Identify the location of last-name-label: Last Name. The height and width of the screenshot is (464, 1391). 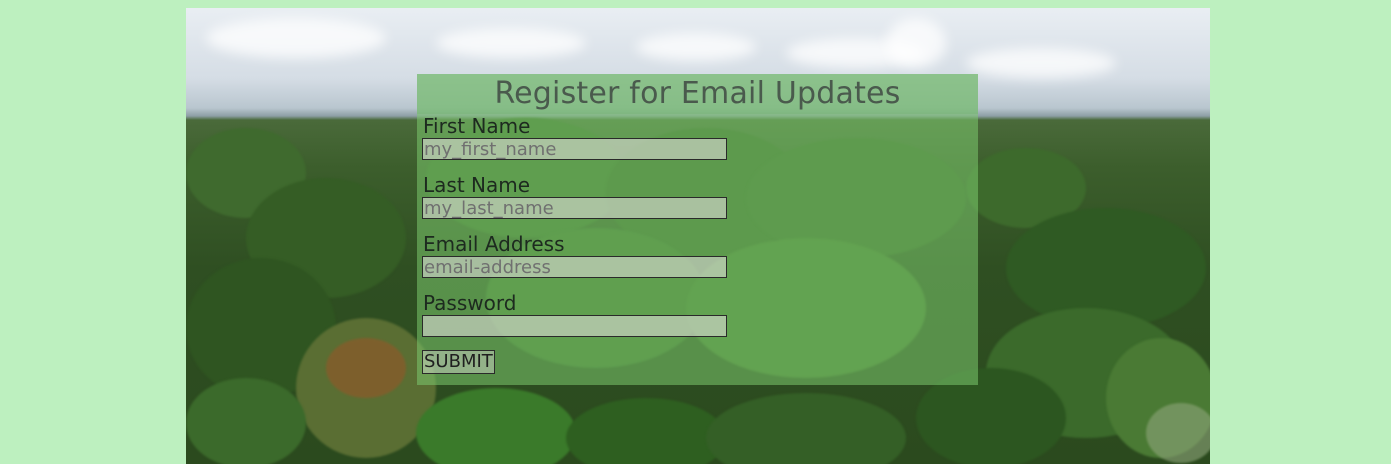
(477, 185).